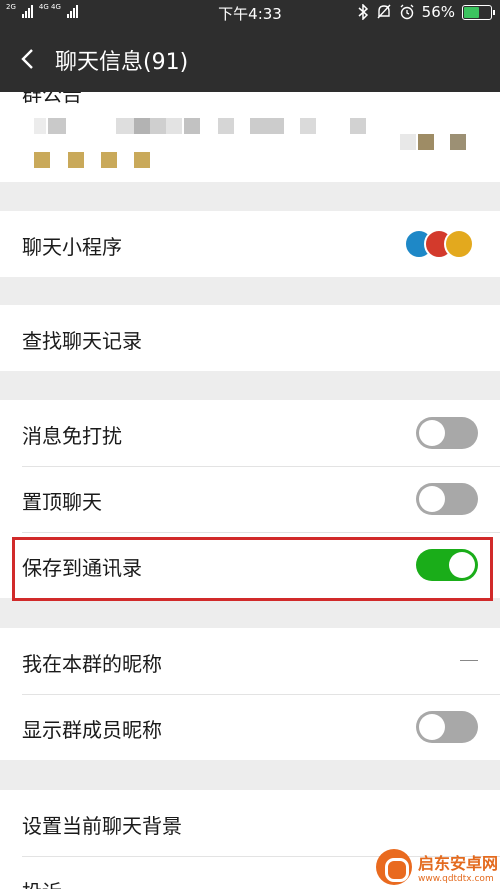  I want to click on complaint-label: 投诉, so click(42, 882).